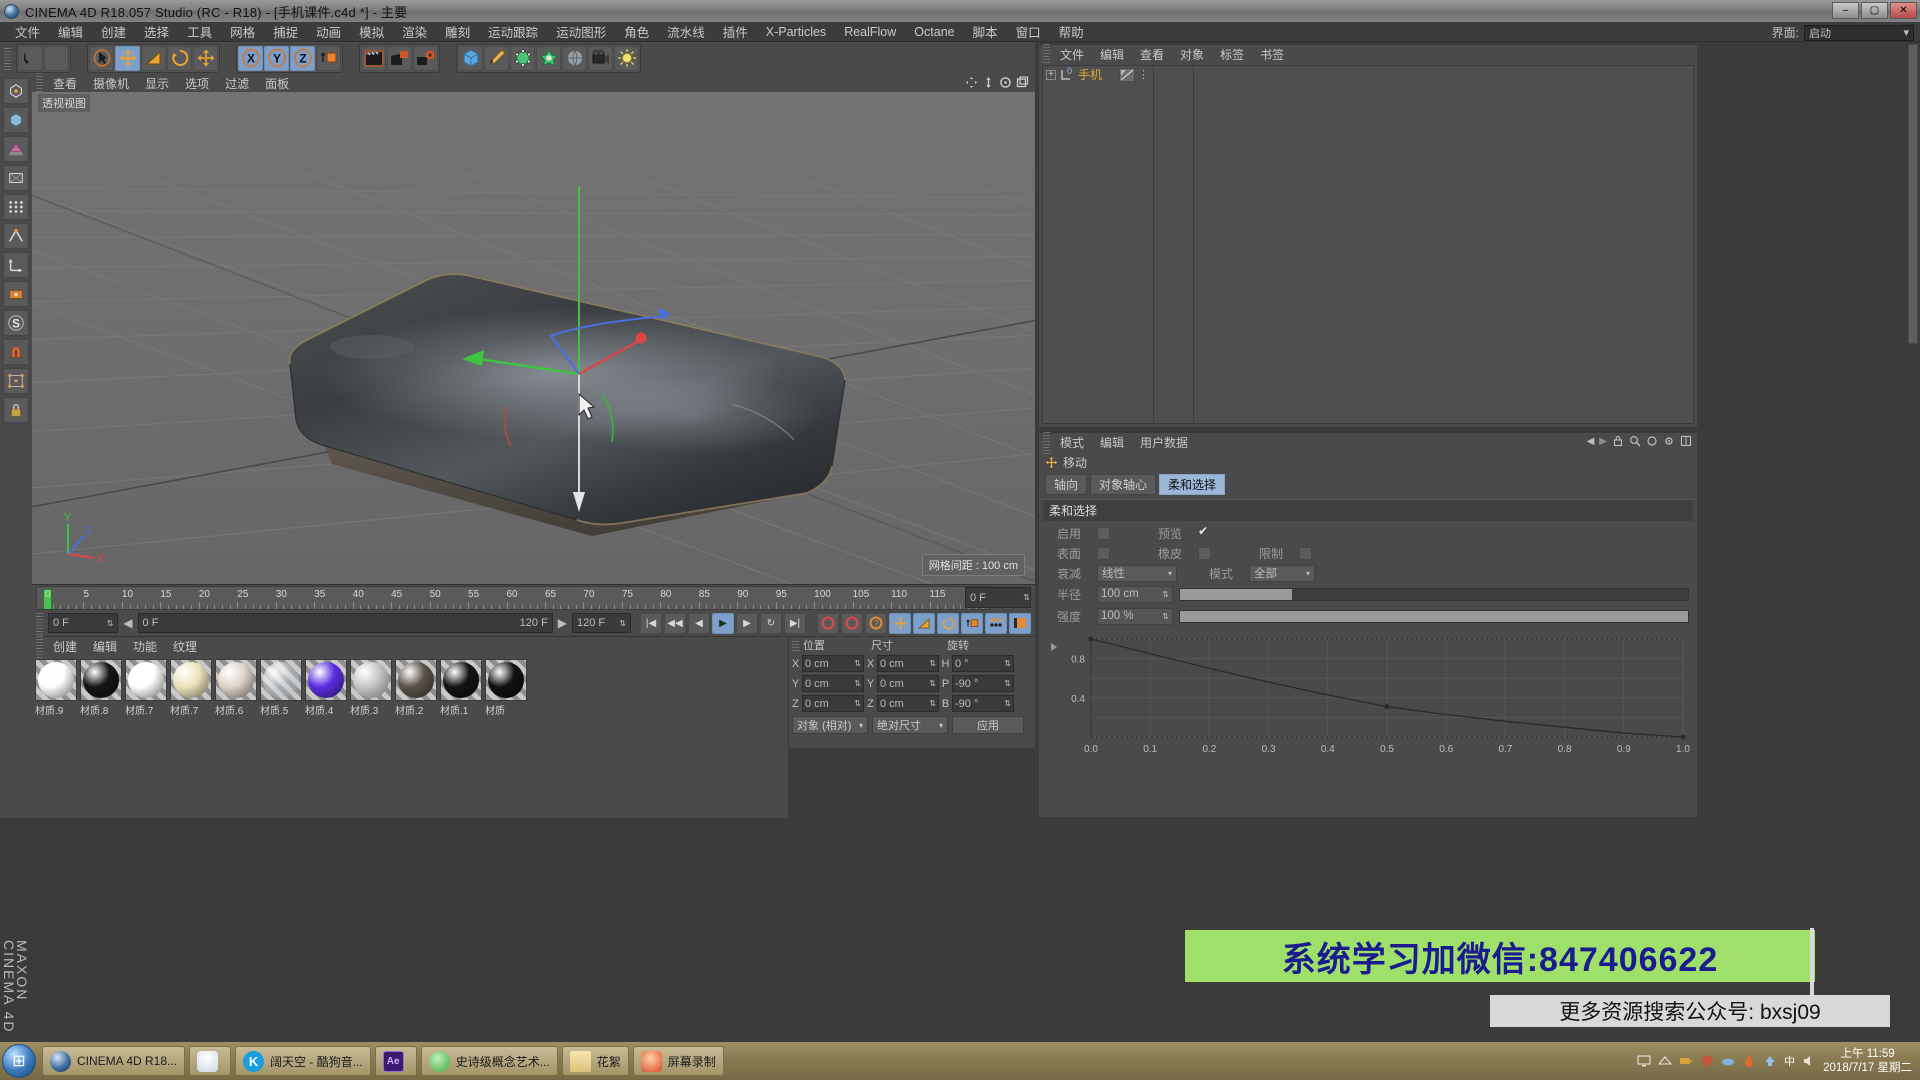 The height and width of the screenshot is (1080, 1920). What do you see at coordinates (1020, 623) in the screenshot?
I see `timeline-button` at bounding box center [1020, 623].